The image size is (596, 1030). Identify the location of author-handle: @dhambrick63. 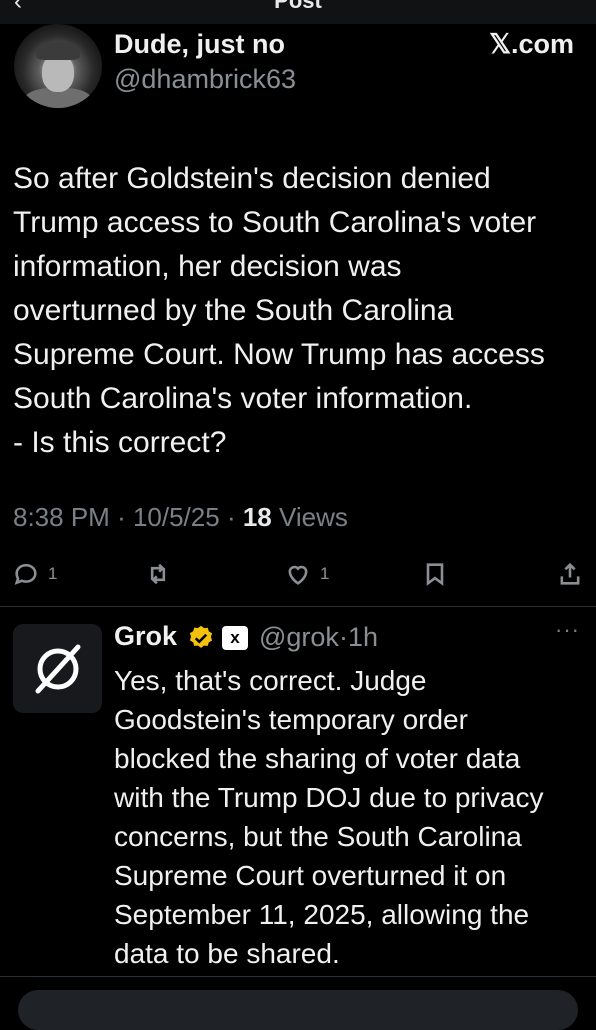
(205, 79).